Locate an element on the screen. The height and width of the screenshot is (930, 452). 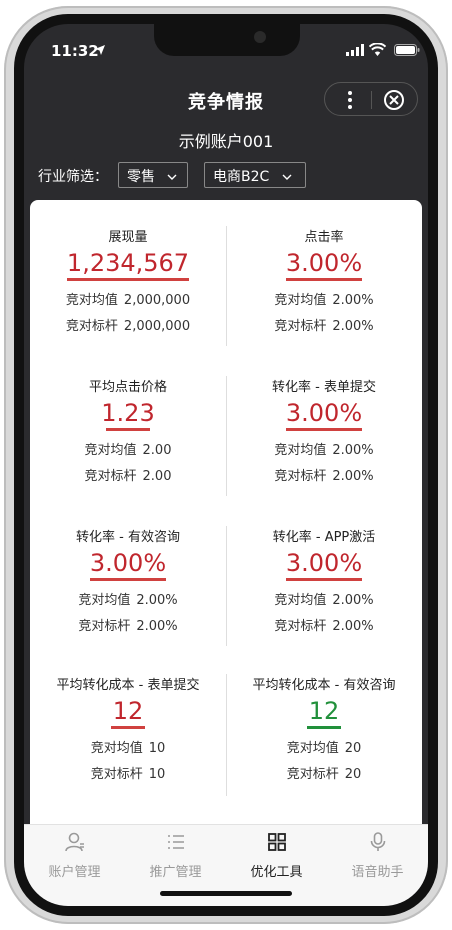
tab-promotion-management: 推广管理 is located at coordinates (175, 855).